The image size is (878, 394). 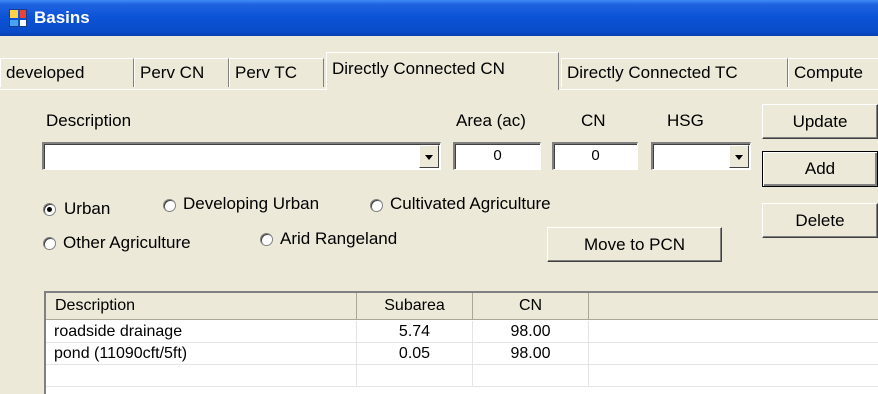 I want to click on move-to-pcn-button: Move to PCN, so click(x=634, y=244).